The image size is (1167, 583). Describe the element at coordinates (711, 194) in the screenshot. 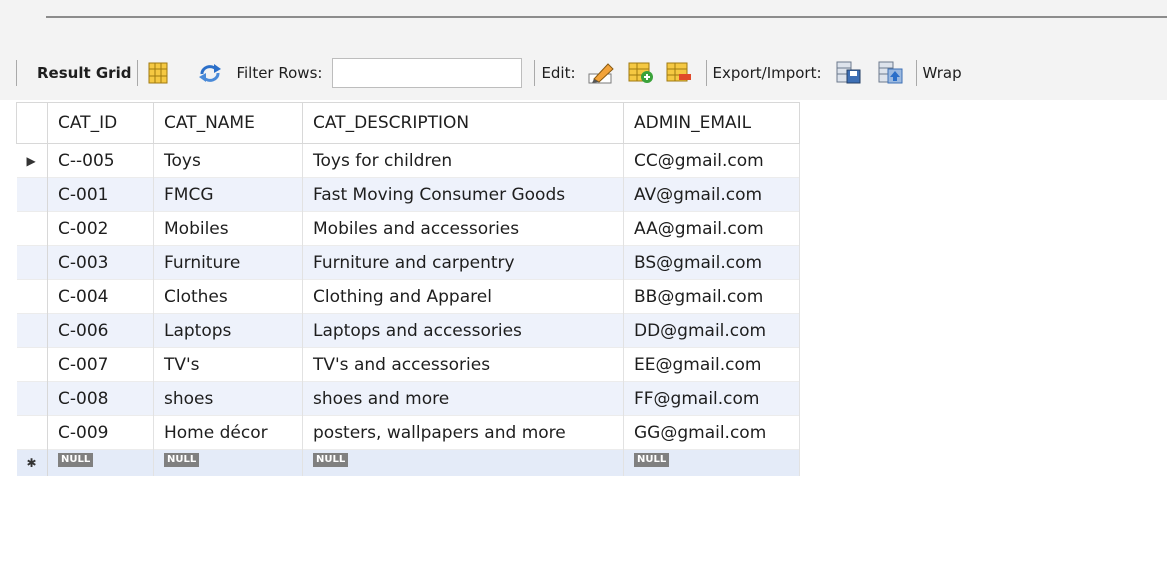

I see `cell-admin-email: AV@gmail.com` at that location.